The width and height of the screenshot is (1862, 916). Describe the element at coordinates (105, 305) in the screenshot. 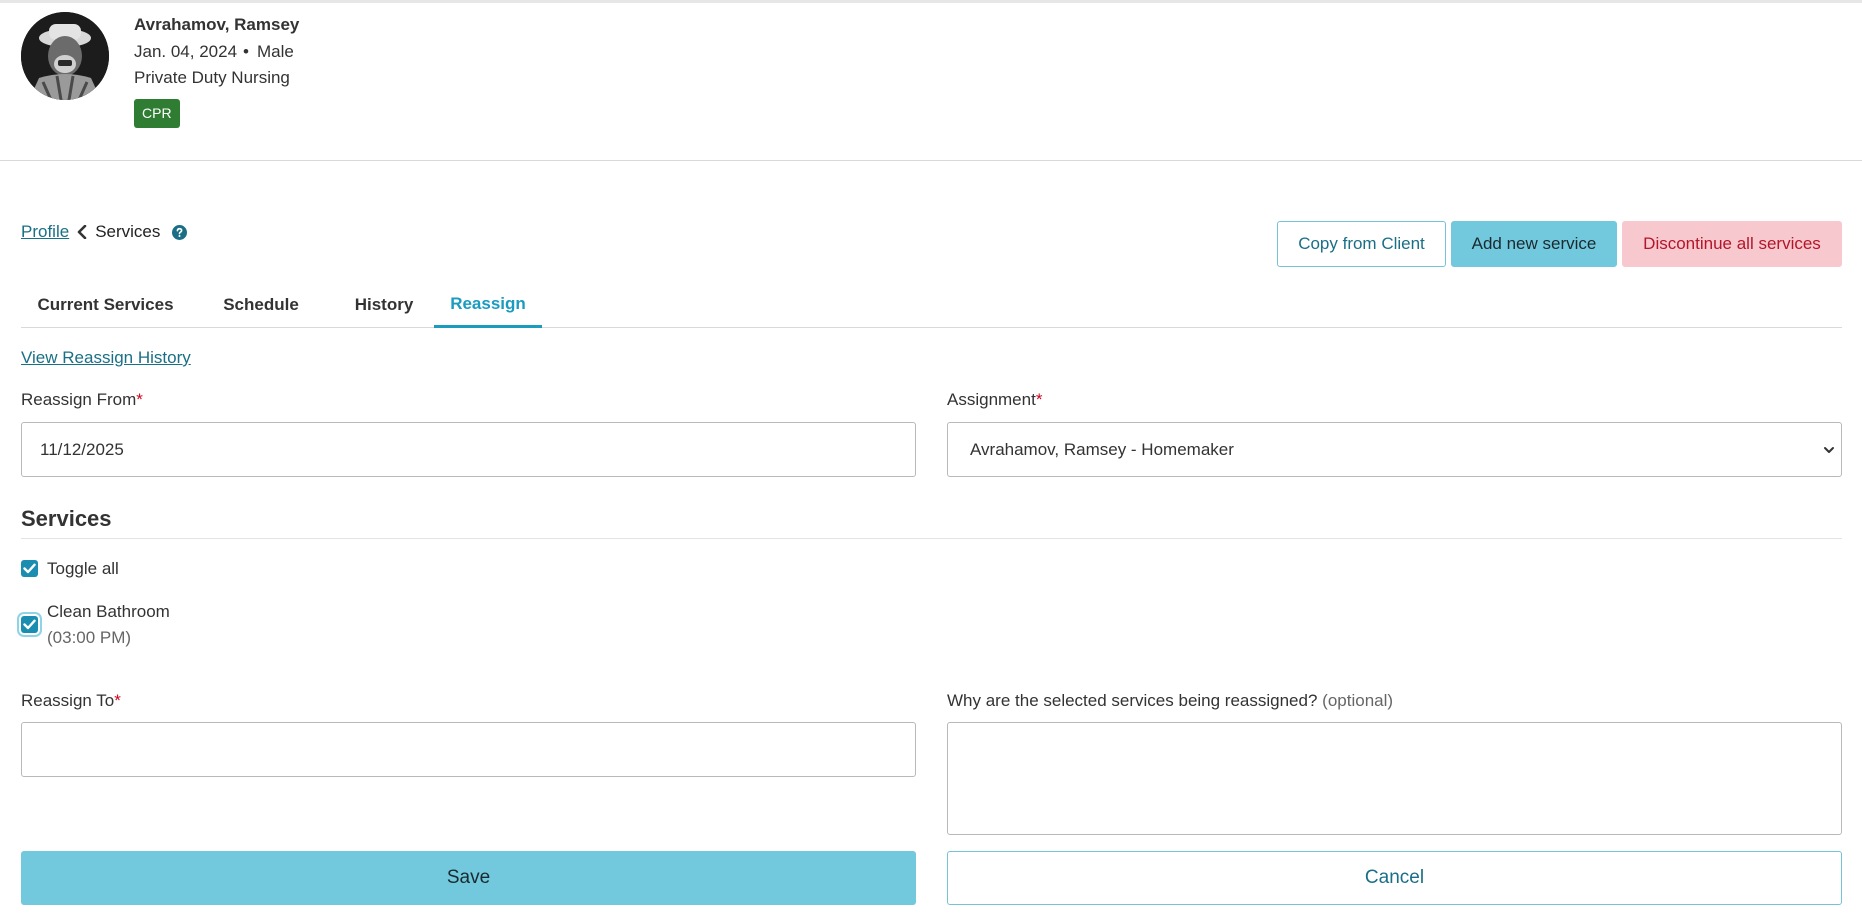

I see `tab-current-services: Current Services` at that location.